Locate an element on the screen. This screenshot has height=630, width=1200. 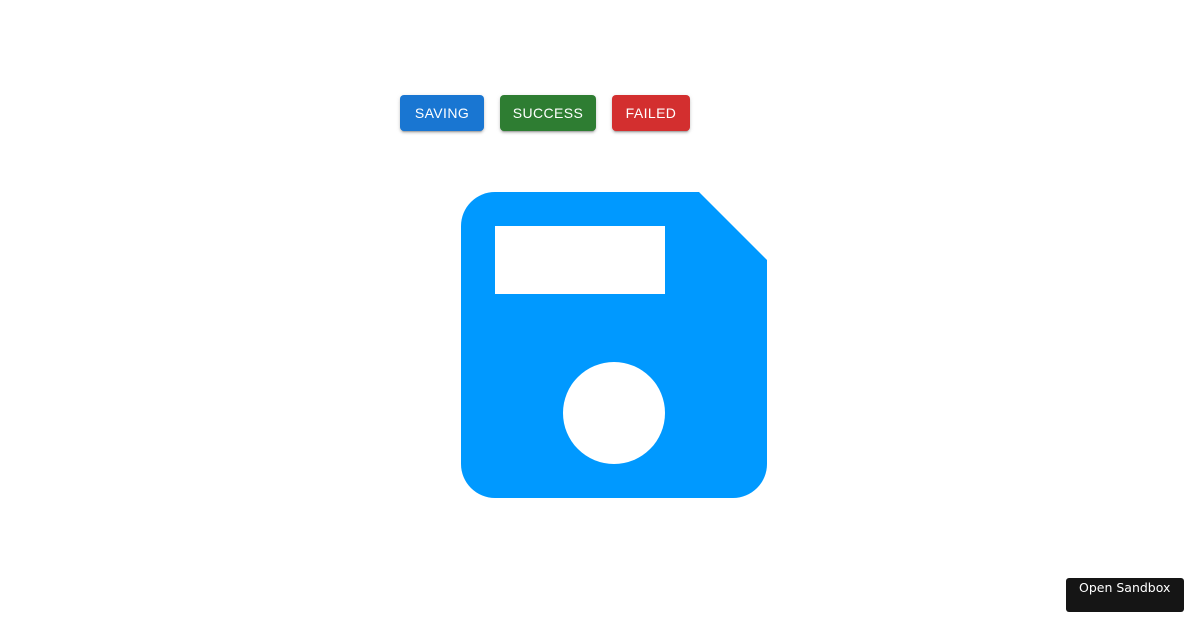
floppy-disk-label is located at coordinates (580, 260).